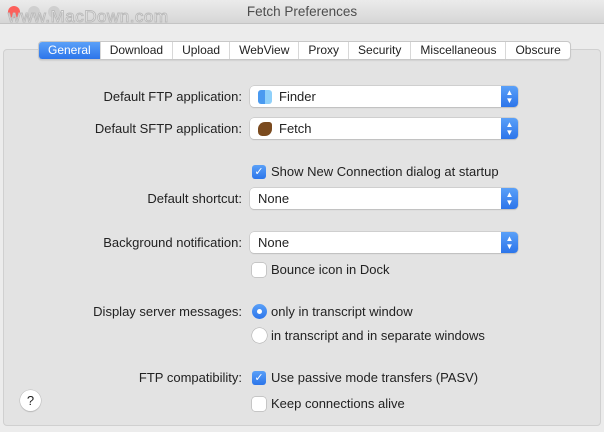 The width and height of the screenshot is (604, 432). What do you see at coordinates (137, 50) in the screenshot?
I see `tab-download: Download` at bounding box center [137, 50].